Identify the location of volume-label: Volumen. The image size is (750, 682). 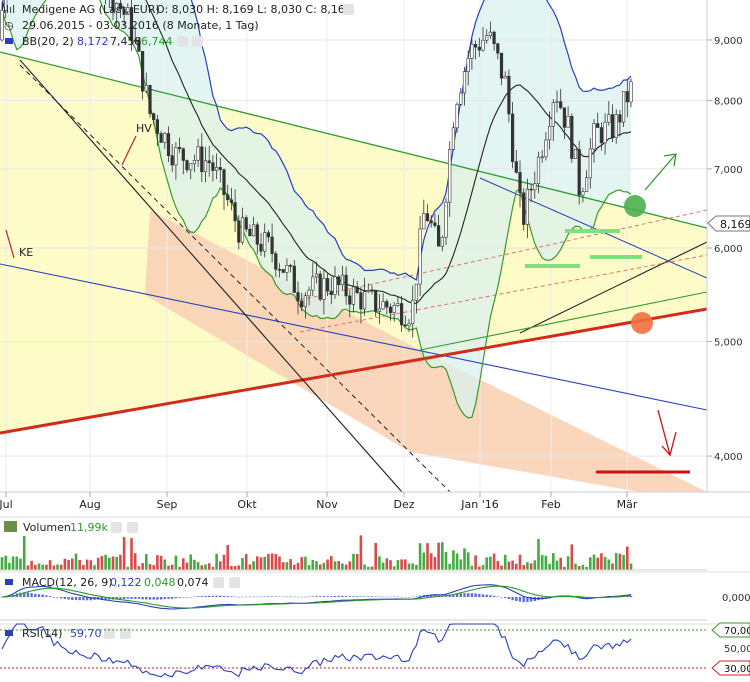
(47, 527).